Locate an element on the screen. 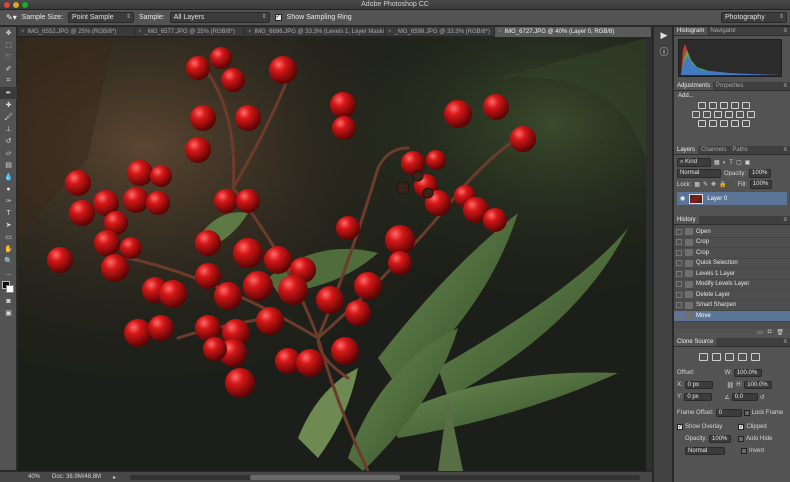 The width and height of the screenshot is (790, 482). zoom-window-button is located at coordinates (25, 5).